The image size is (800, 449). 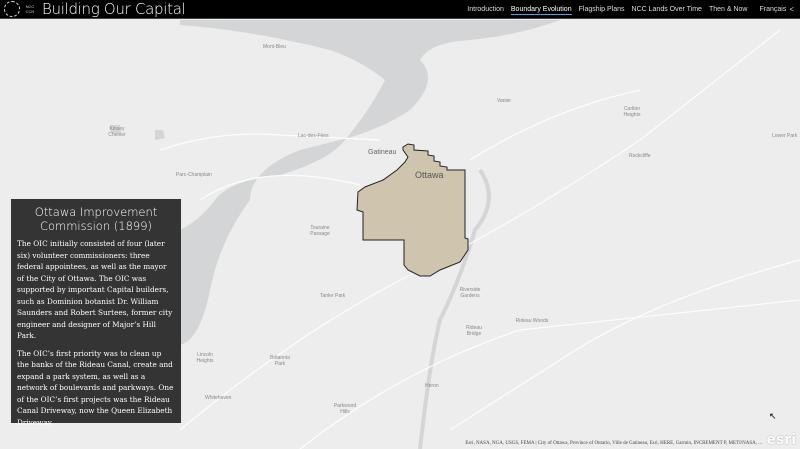 What do you see at coordinates (320, 231) in the screenshot?
I see `map-label: Touraine Passage` at bounding box center [320, 231].